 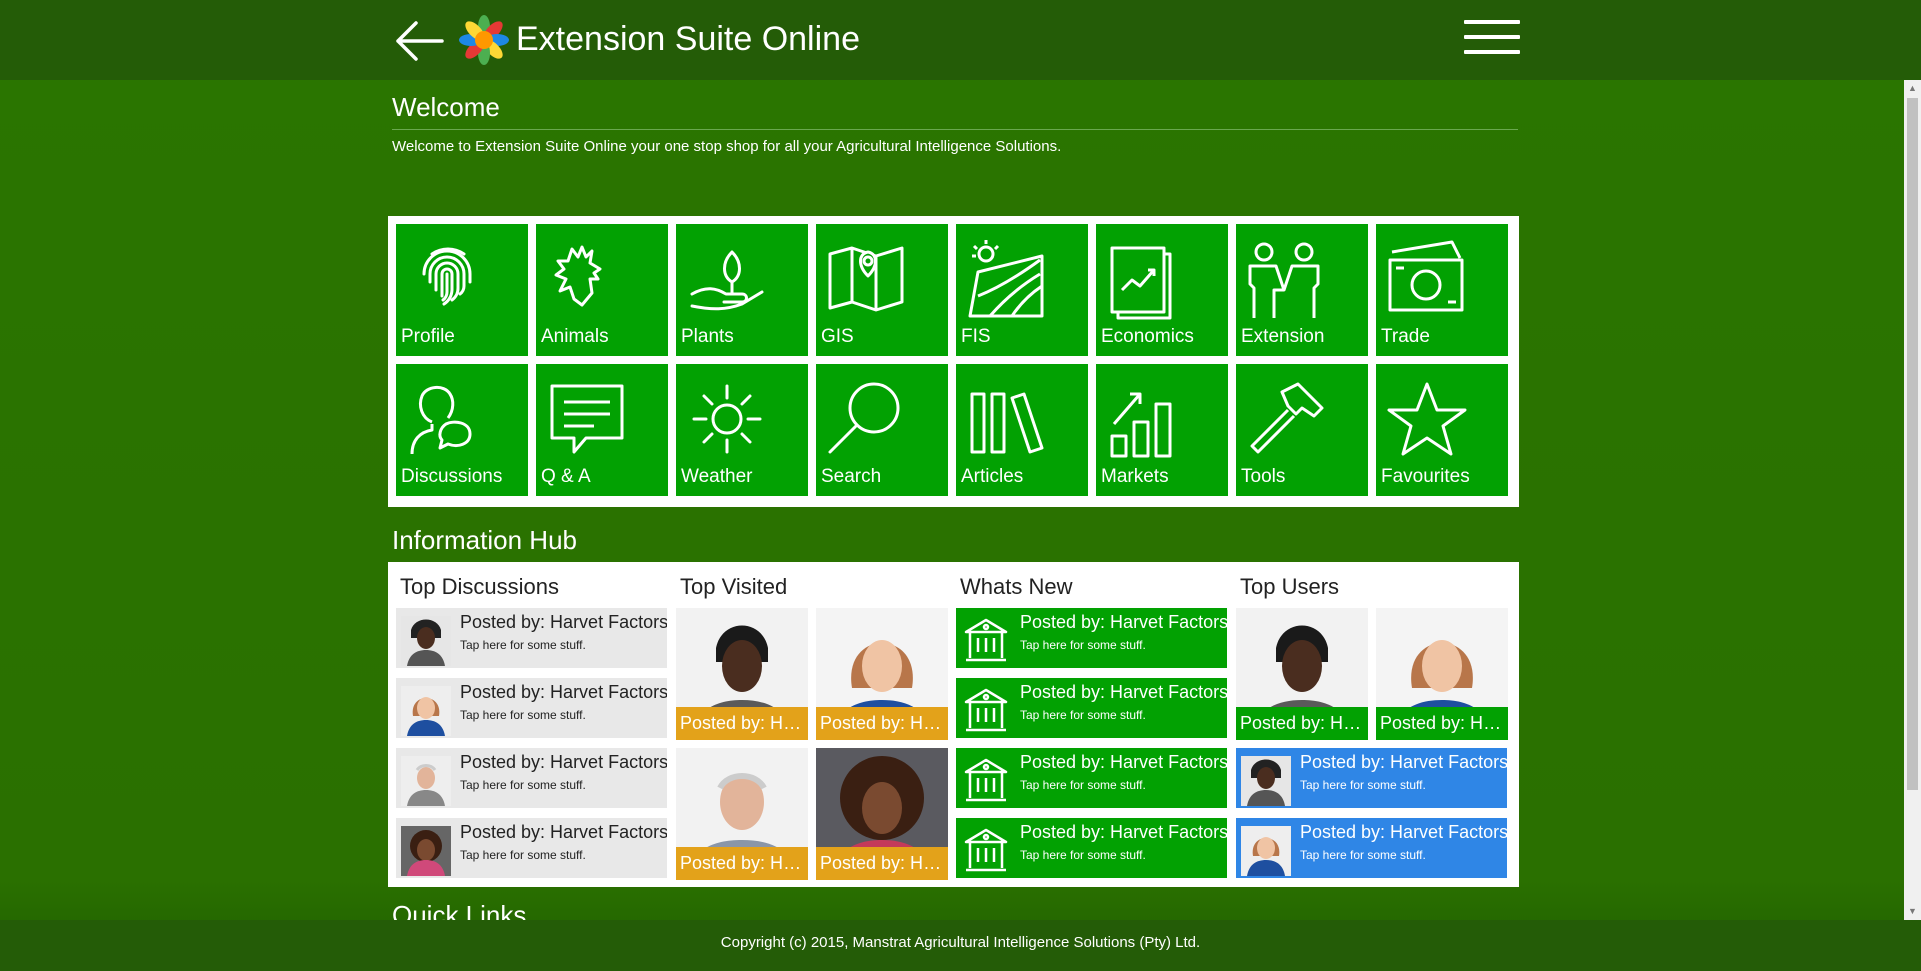 What do you see at coordinates (1007, 423) in the screenshot?
I see `books-icon` at bounding box center [1007, 423].